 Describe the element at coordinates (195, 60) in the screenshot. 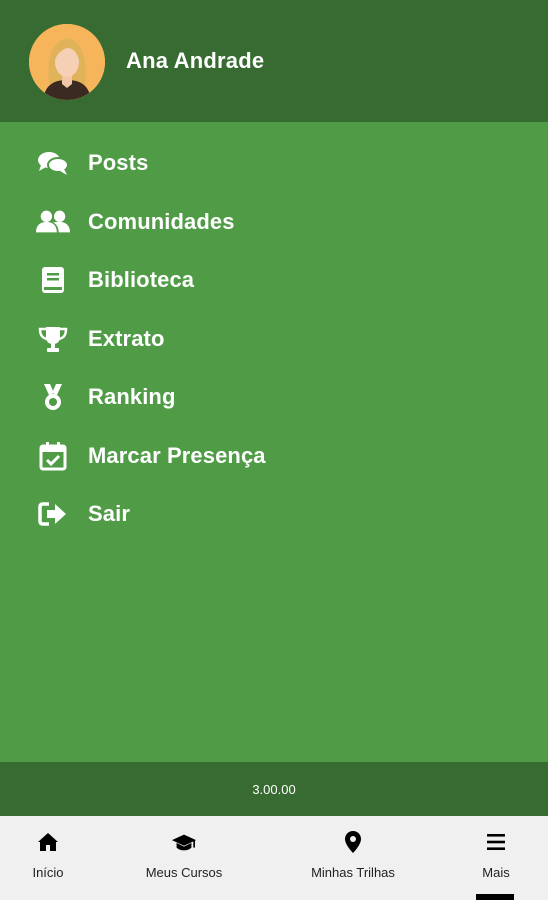

I see `user-name: Ana Andrade` at that location.